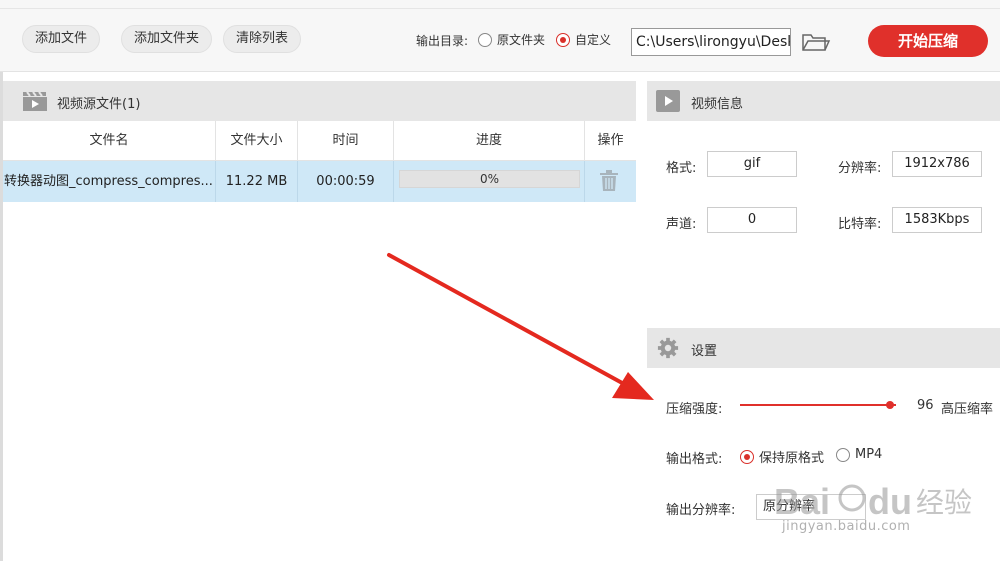 The image size is (1000, 561). Describe the element at coordinates (257, 141) in the screenshot. I see `col-filesize: 文件大小` at that location.